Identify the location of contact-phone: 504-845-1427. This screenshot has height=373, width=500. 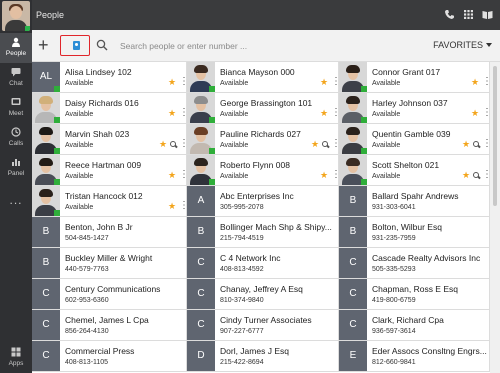
(87, 238).